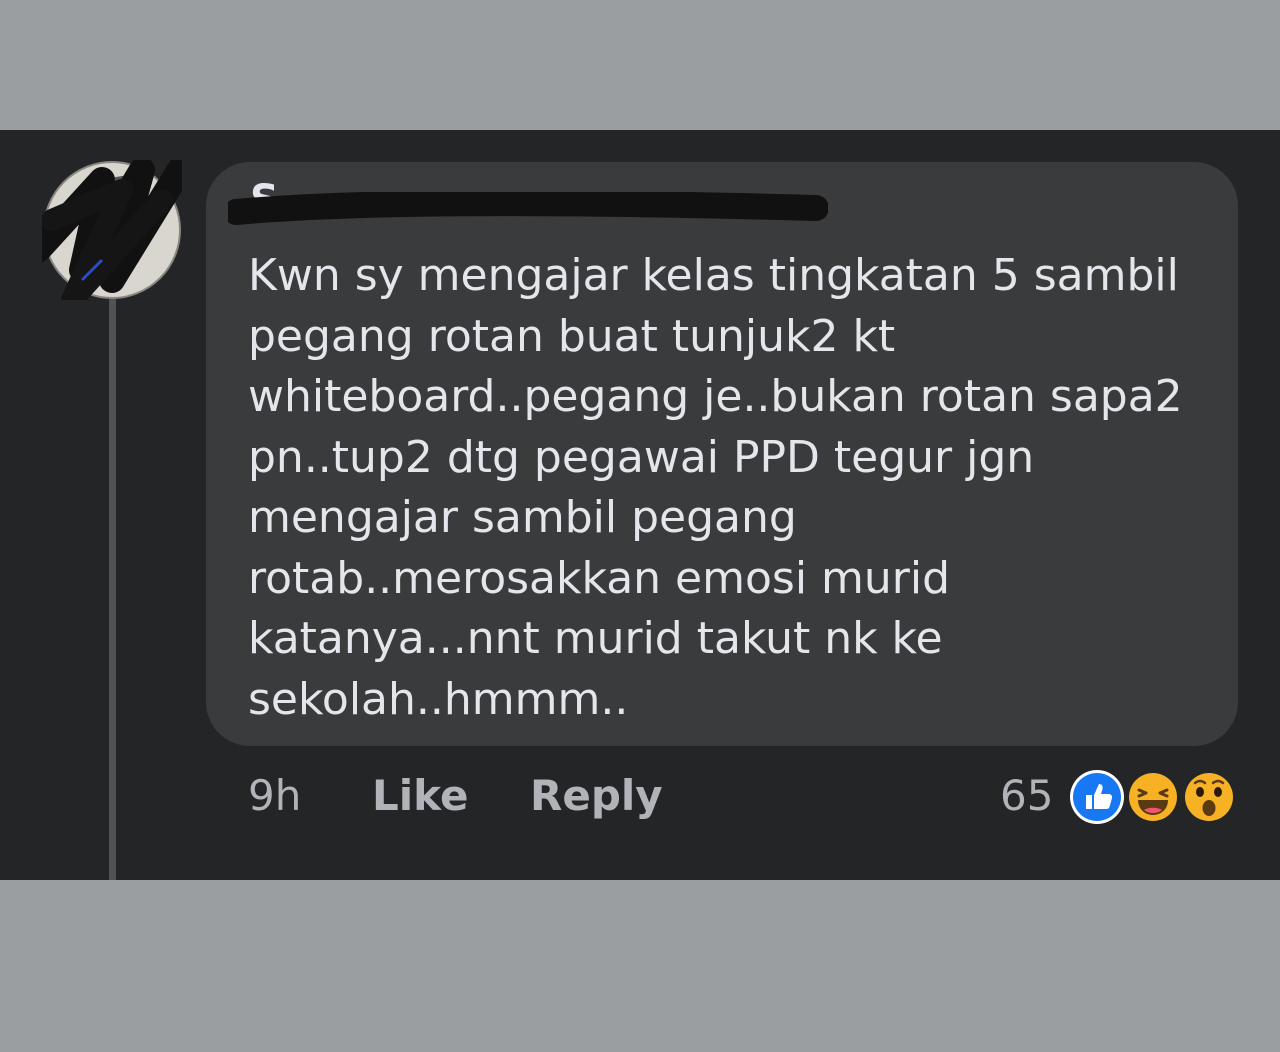 Image resolution: width=1280 pixels, height=1052 pixels. What do you see at coordinates (1209, 797) in the screenshot?
I see `wow-reaction-icon` at bounding box center [1209, 797].